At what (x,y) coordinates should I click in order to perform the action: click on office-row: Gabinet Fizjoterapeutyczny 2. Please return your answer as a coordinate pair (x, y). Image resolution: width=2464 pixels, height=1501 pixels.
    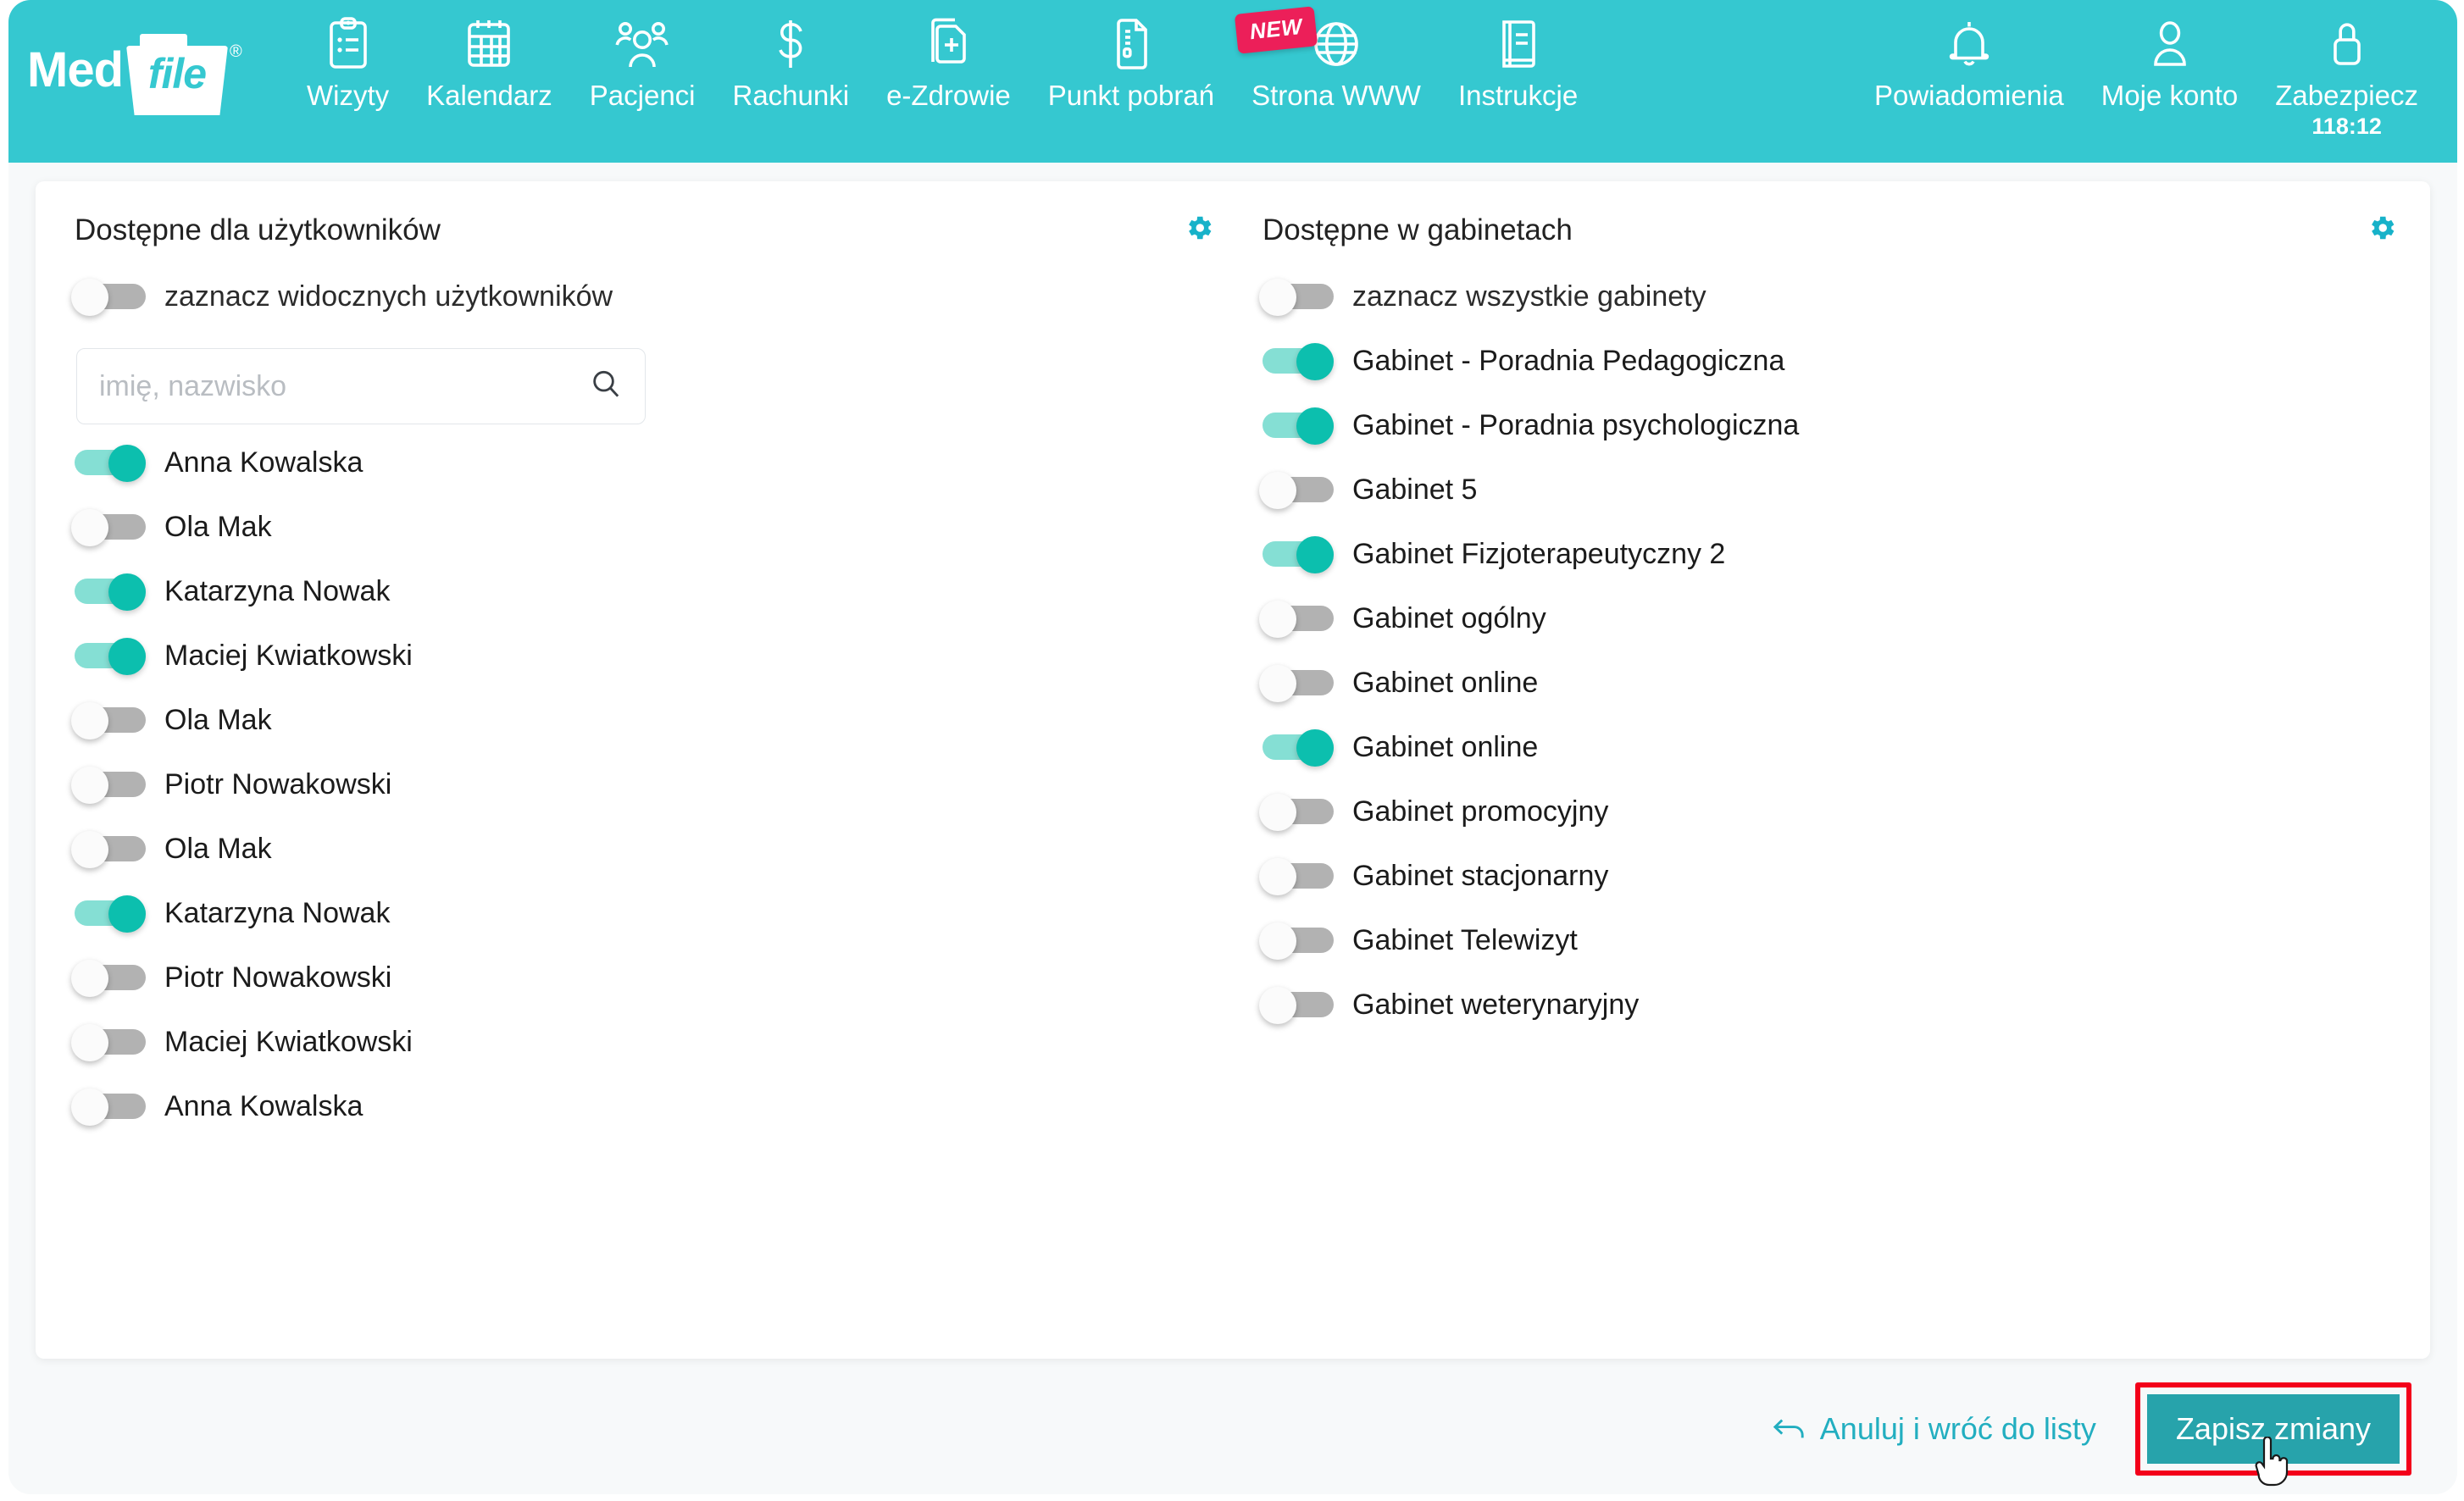
    Looking at the image, I should click on (1834, 554).